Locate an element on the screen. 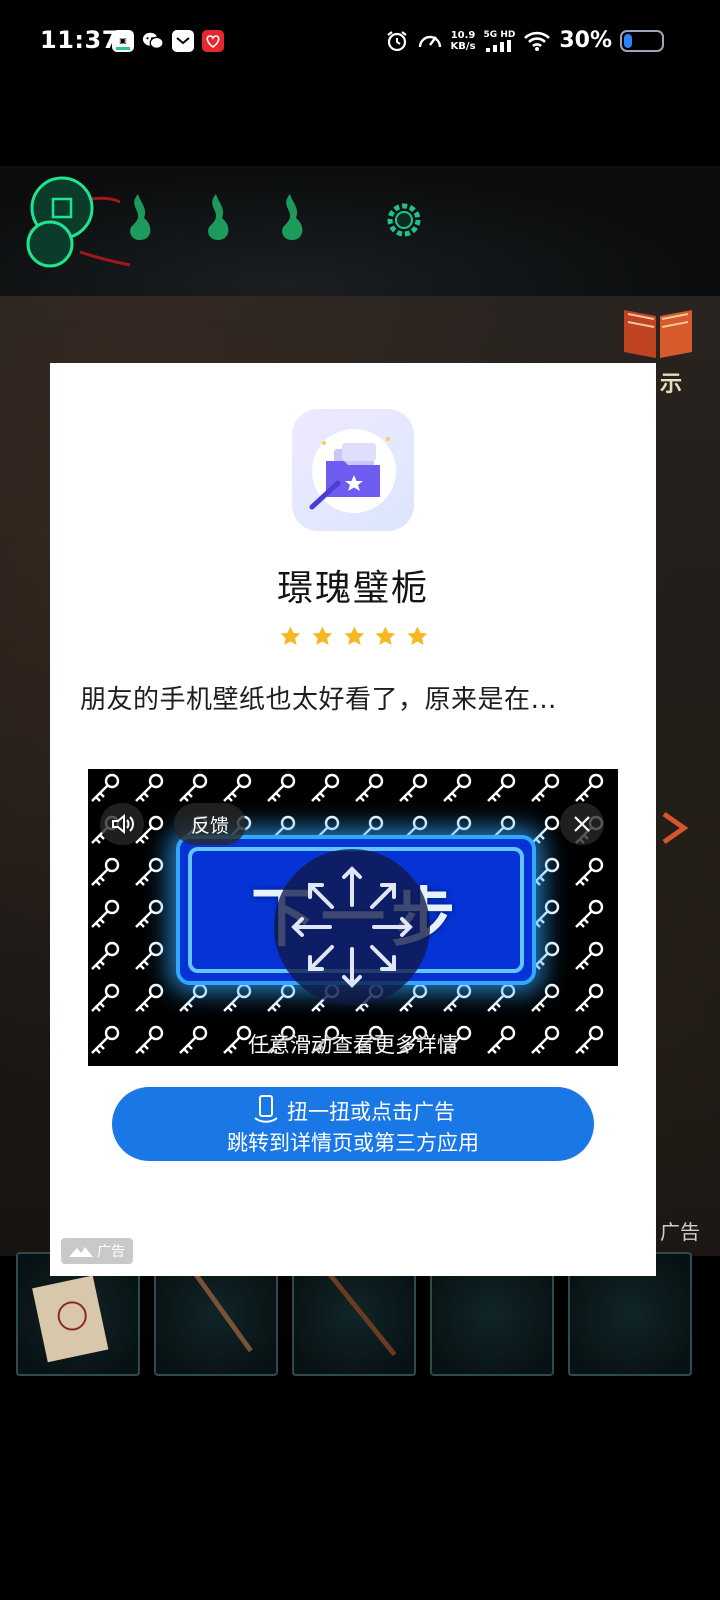  sound-toggle-button is located at coordinates (122, 824).